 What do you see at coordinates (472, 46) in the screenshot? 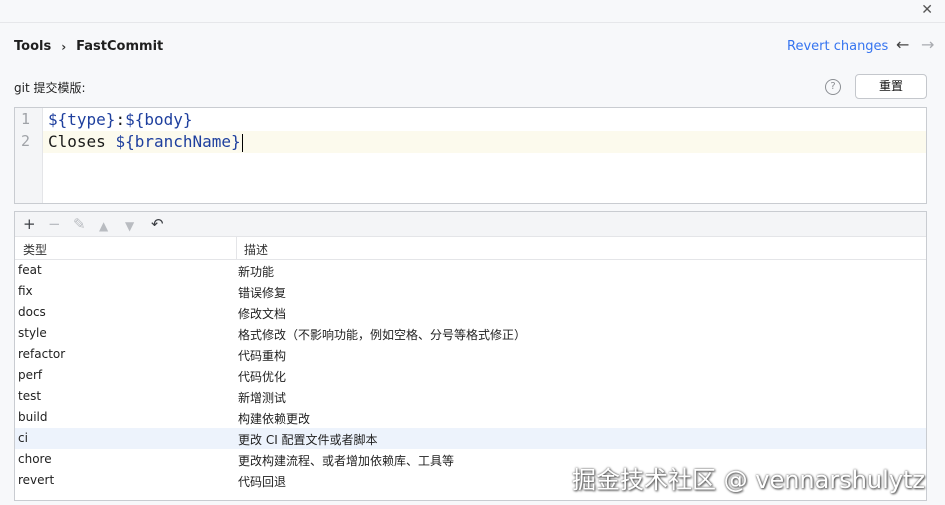
I see `settings-header: Tools › FastCommit Revert changes ← →` at bounding box center [472, 46].